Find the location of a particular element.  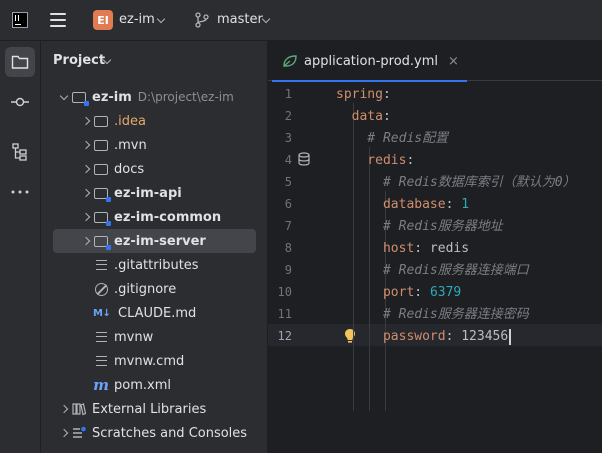

chevron-down-icon is located at coordinates (64, 95).